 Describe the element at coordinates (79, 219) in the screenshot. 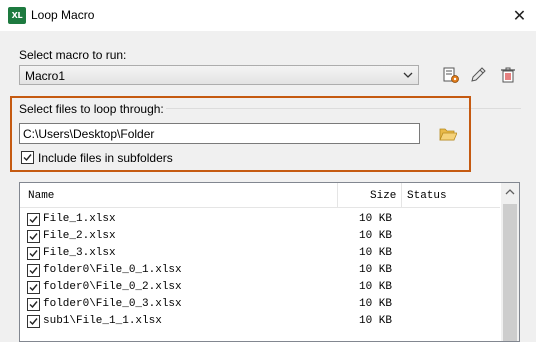

I see `file-name: File_1.xlsx` at that location.